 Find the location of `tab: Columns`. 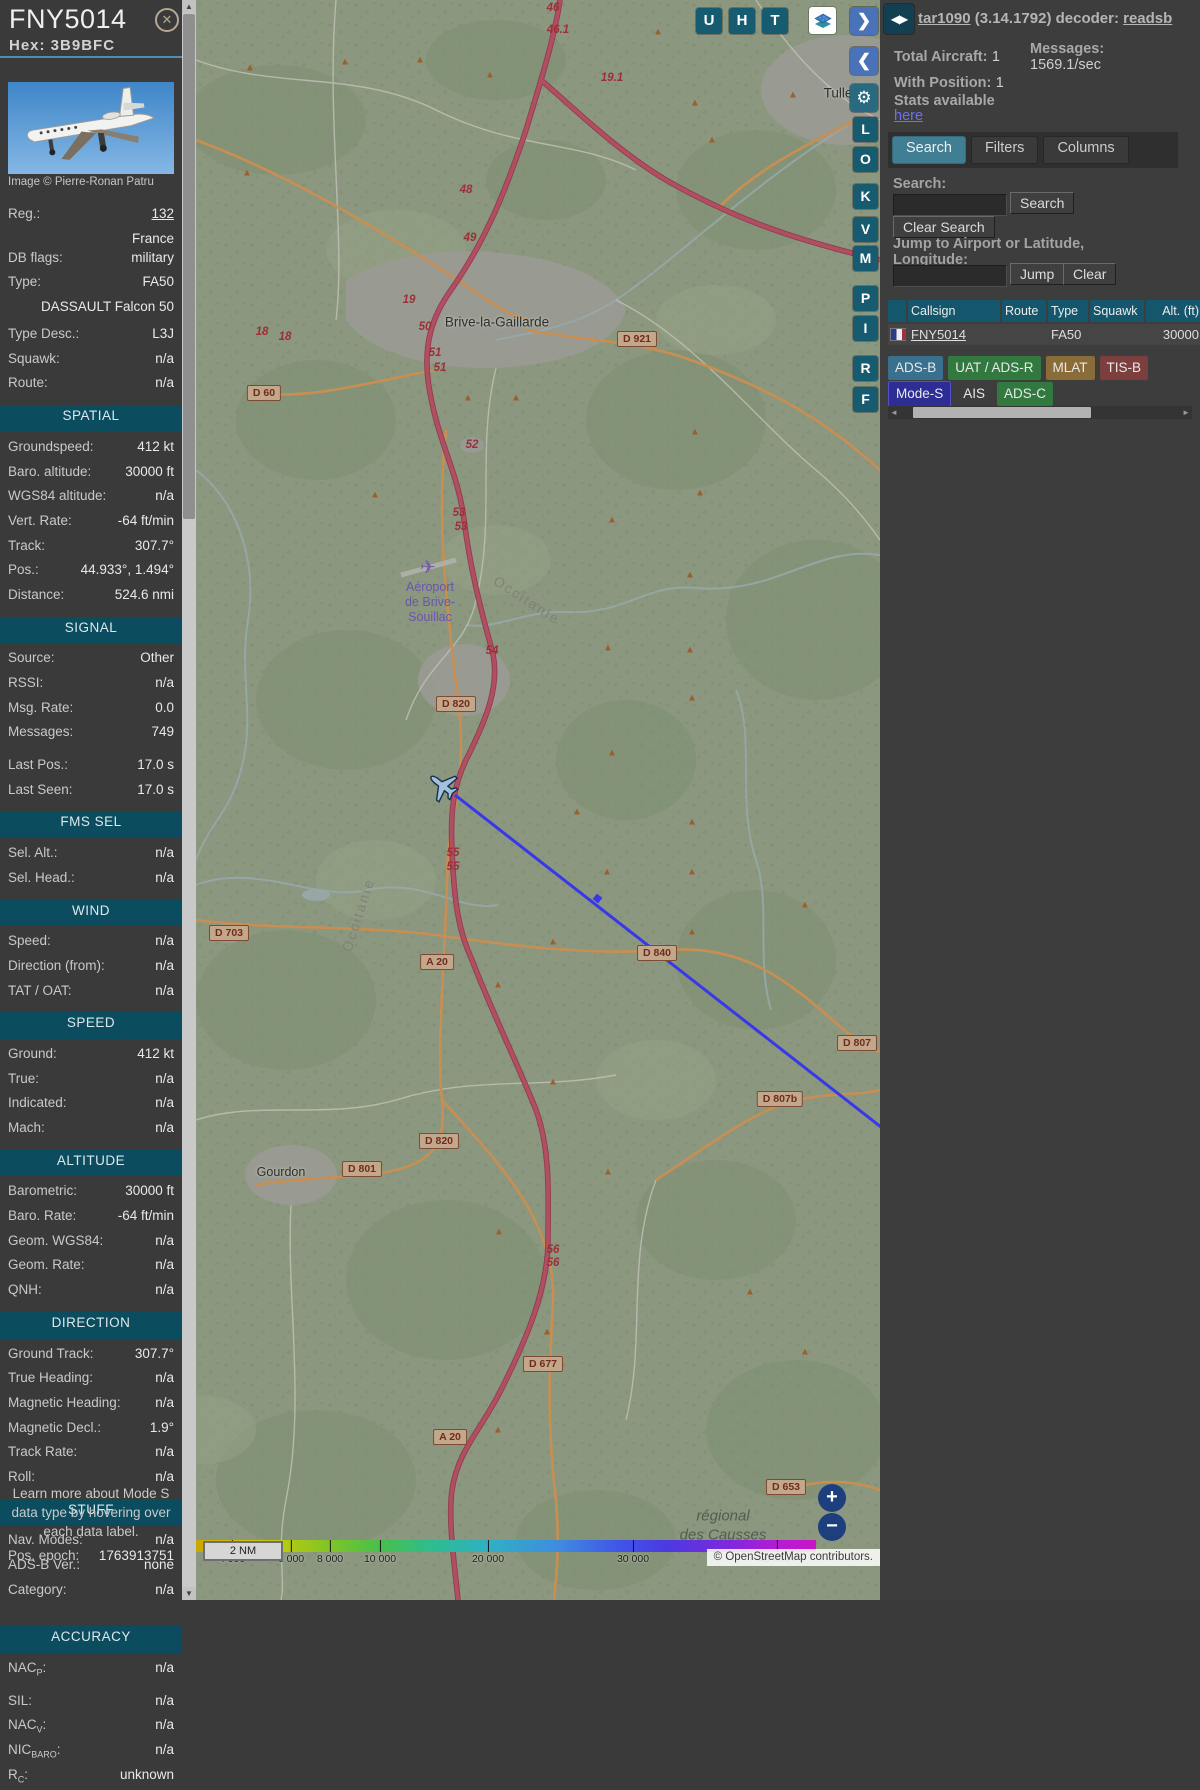

tab: Columns is located at coordinates (1086, 150).